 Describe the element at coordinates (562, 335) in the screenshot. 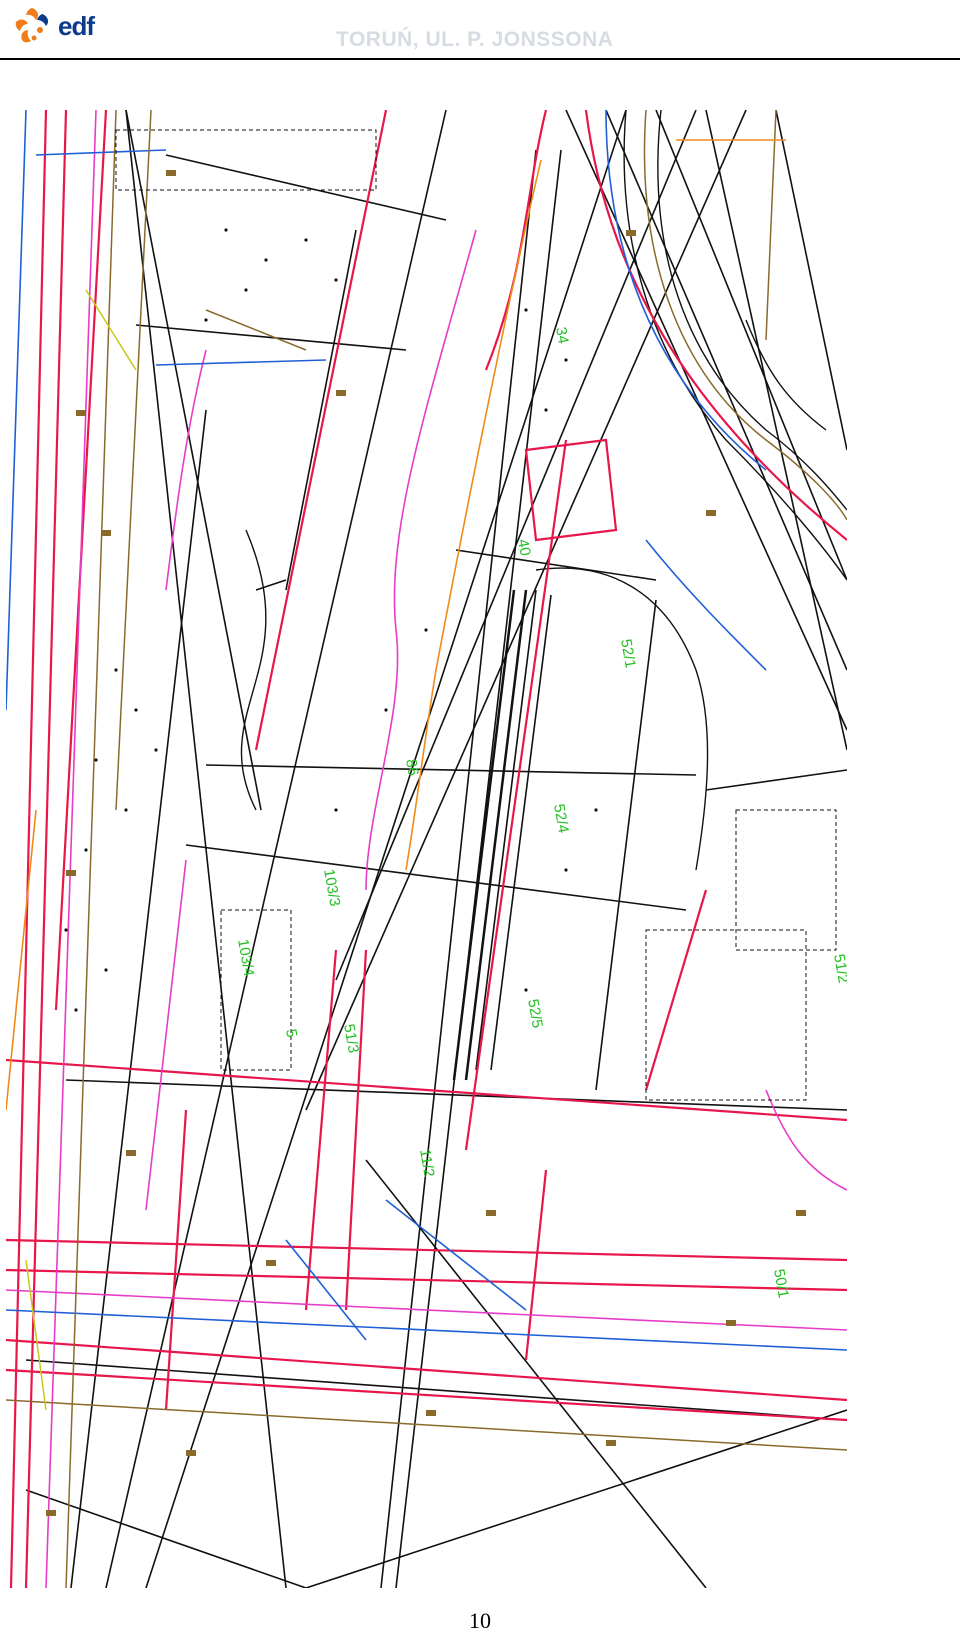

I see `parcel-label: 34` at that location.